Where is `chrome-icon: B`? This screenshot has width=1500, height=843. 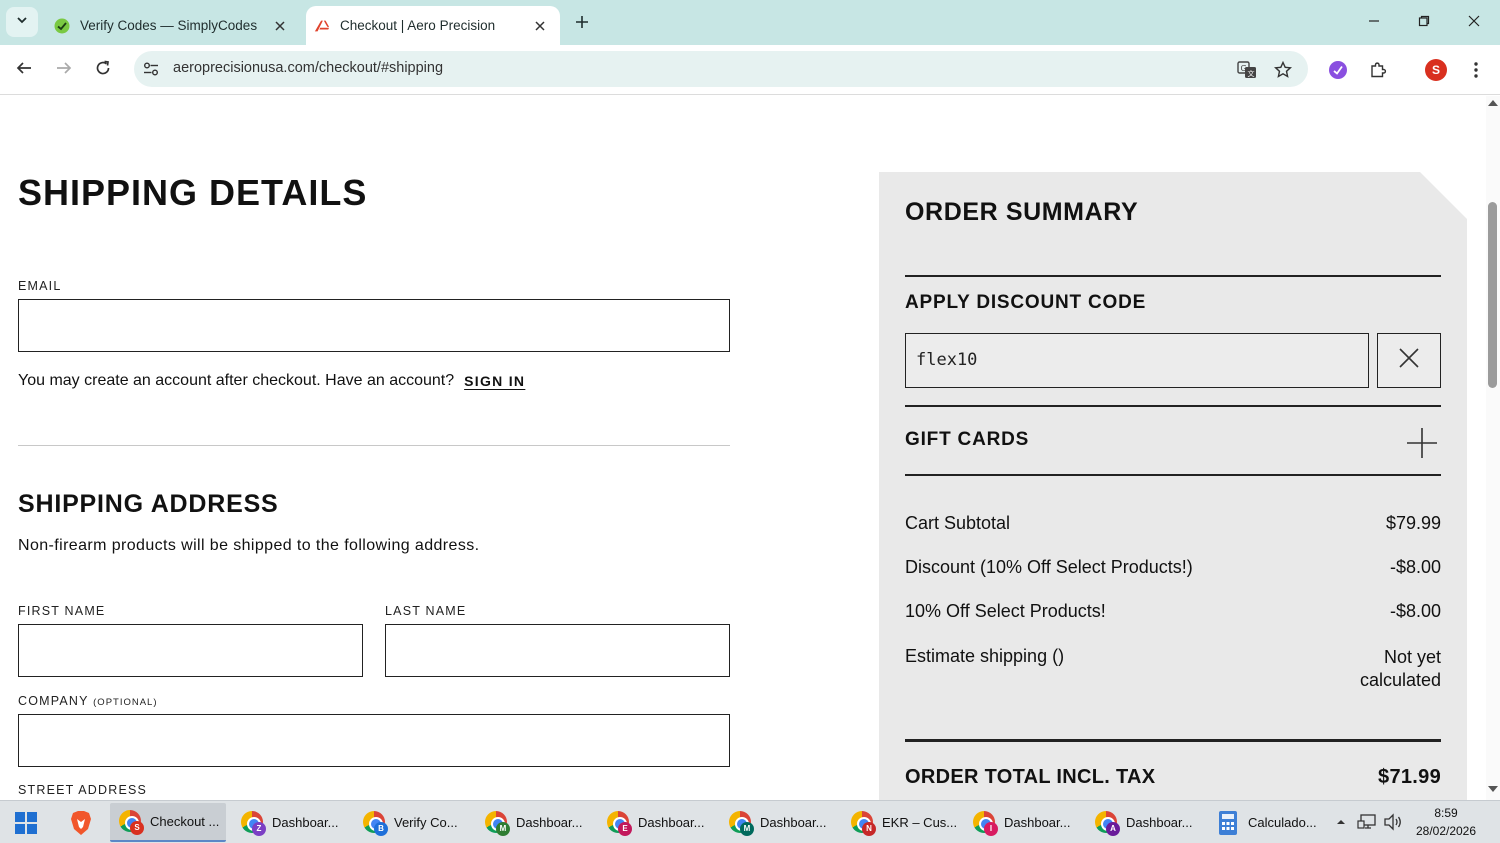
chrome-icon: B is located at coordinates (375, 823).